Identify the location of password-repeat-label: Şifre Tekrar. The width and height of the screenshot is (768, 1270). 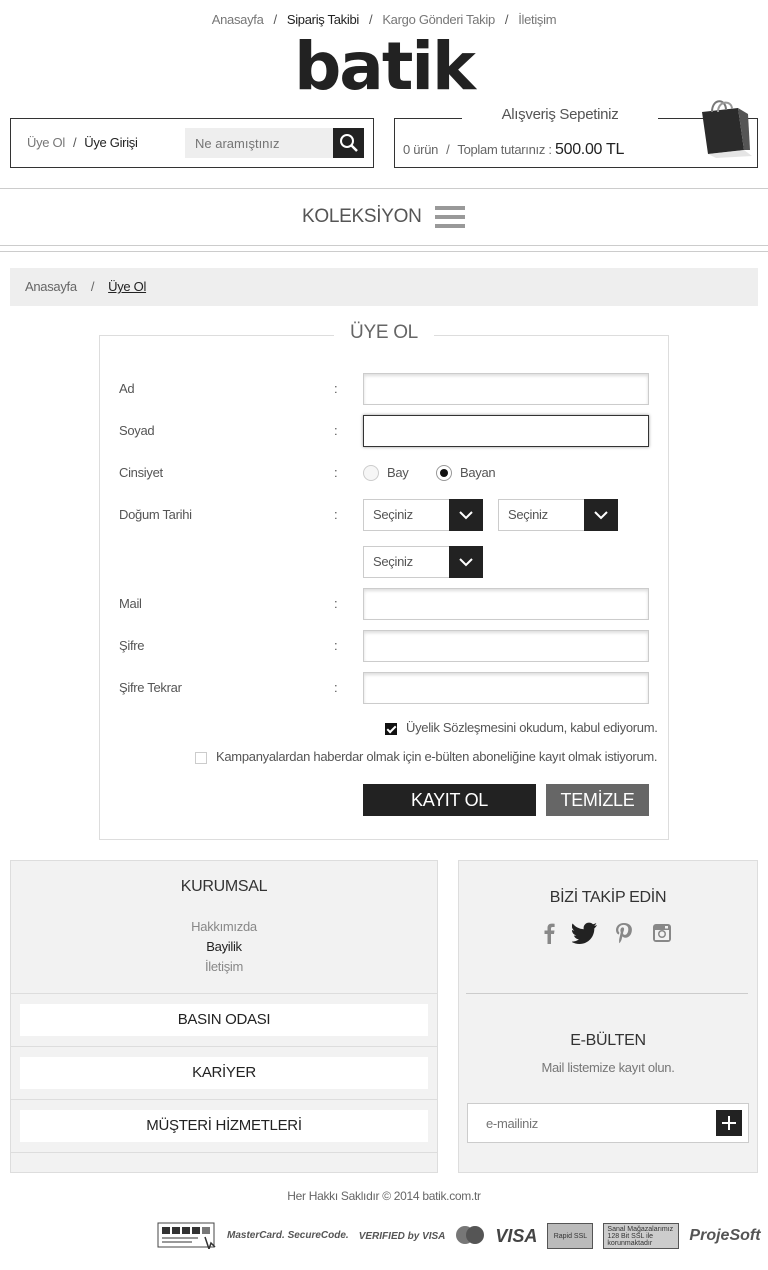
(150, 687).